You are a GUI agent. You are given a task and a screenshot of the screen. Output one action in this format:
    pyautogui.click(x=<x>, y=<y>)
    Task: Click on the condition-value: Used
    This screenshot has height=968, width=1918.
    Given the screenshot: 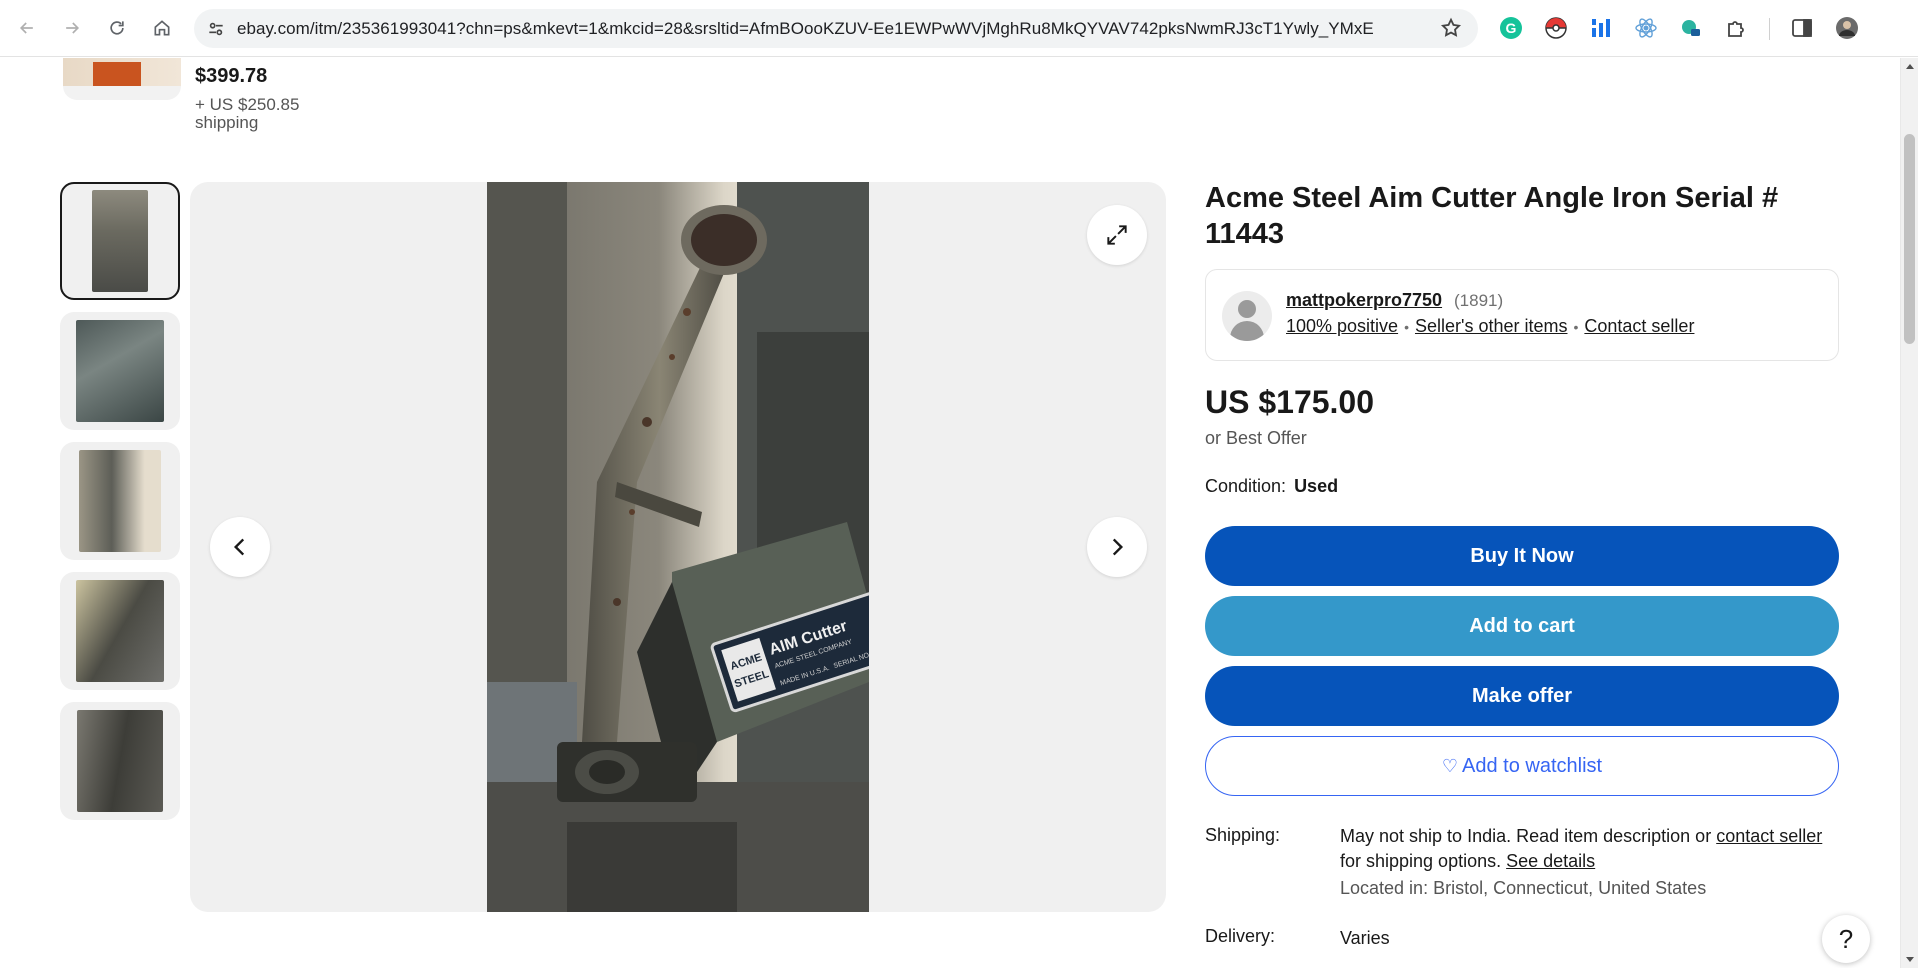 What is the action you would take?
    pyautogui.click(x=1316, y=486)
    